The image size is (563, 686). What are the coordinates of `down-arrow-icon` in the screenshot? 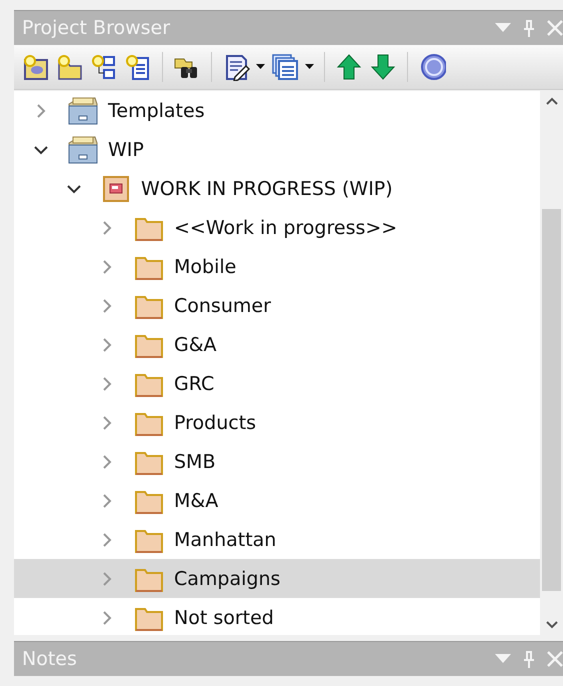 It's located at (383, 67).